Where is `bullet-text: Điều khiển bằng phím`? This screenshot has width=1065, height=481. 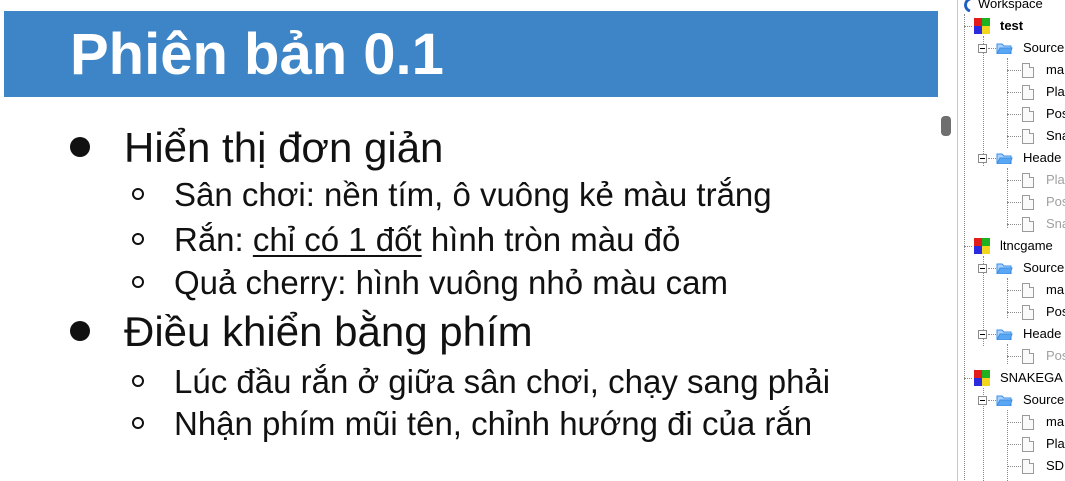
bullet-text: Điều khiển bằng phím is located at coordinates (328, 331).